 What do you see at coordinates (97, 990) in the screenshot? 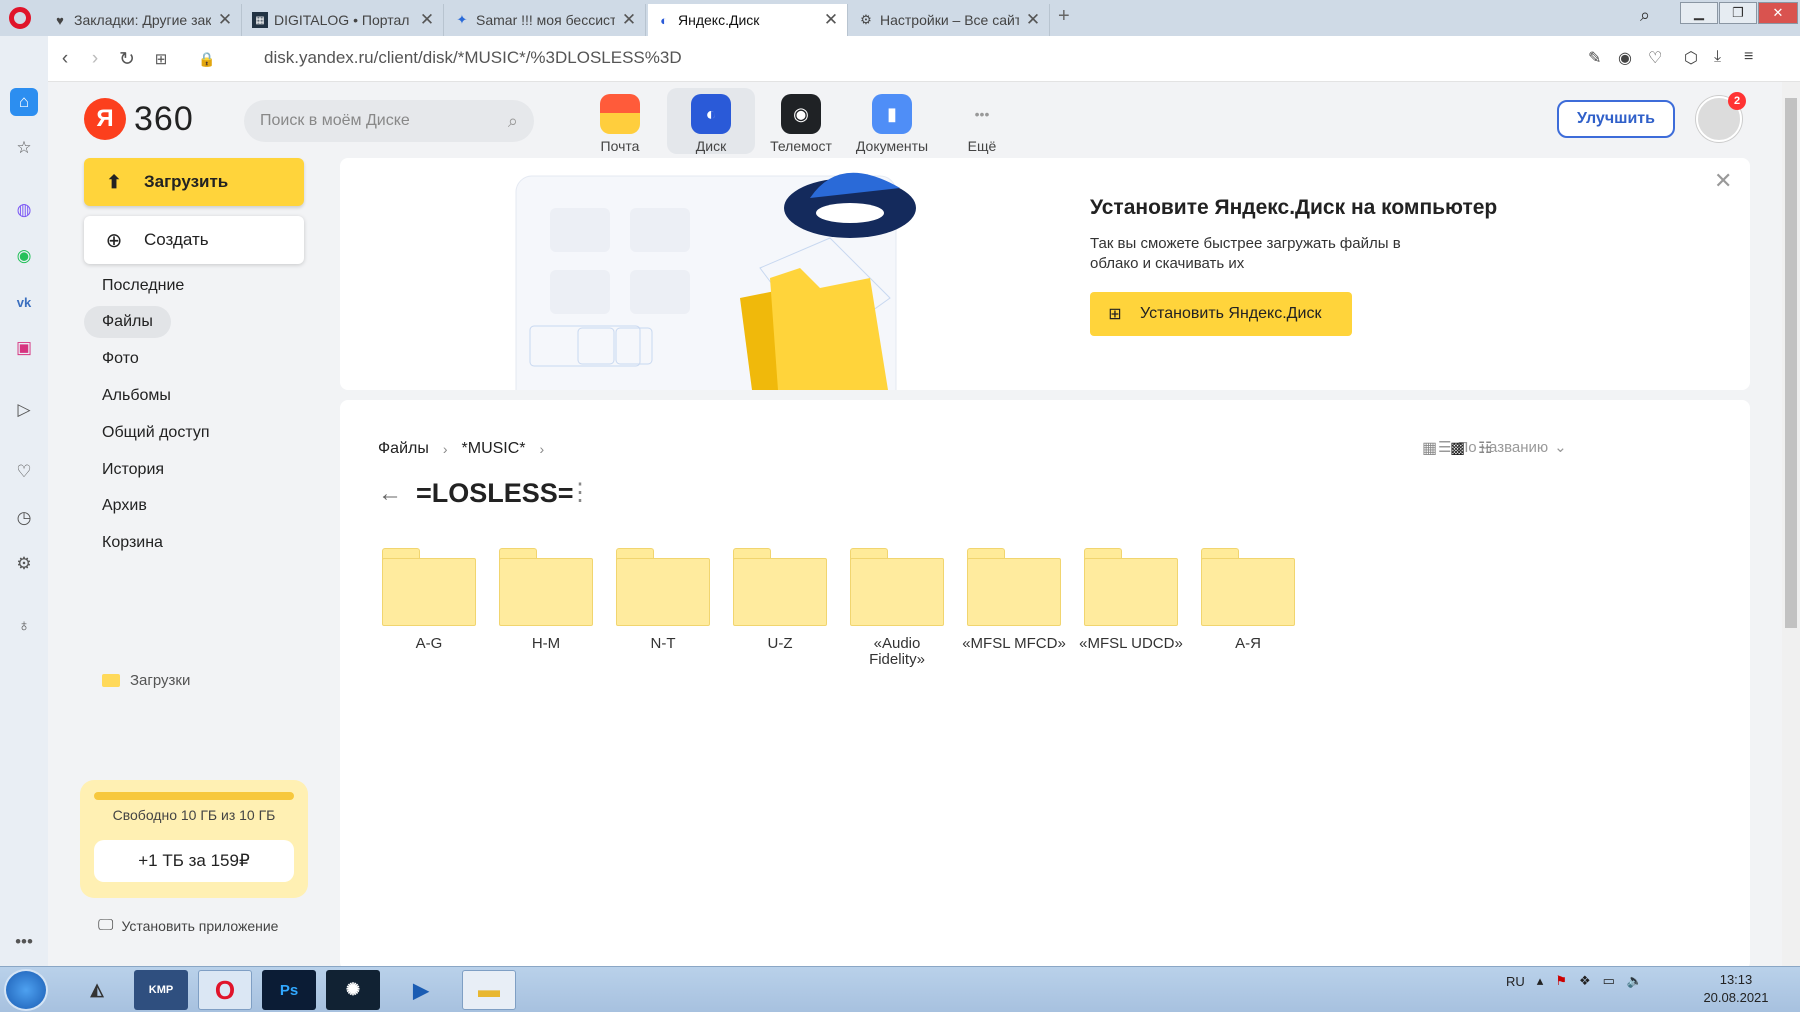
I see `taskbar-app-fox: ◭` at bounding box center [97, 990].